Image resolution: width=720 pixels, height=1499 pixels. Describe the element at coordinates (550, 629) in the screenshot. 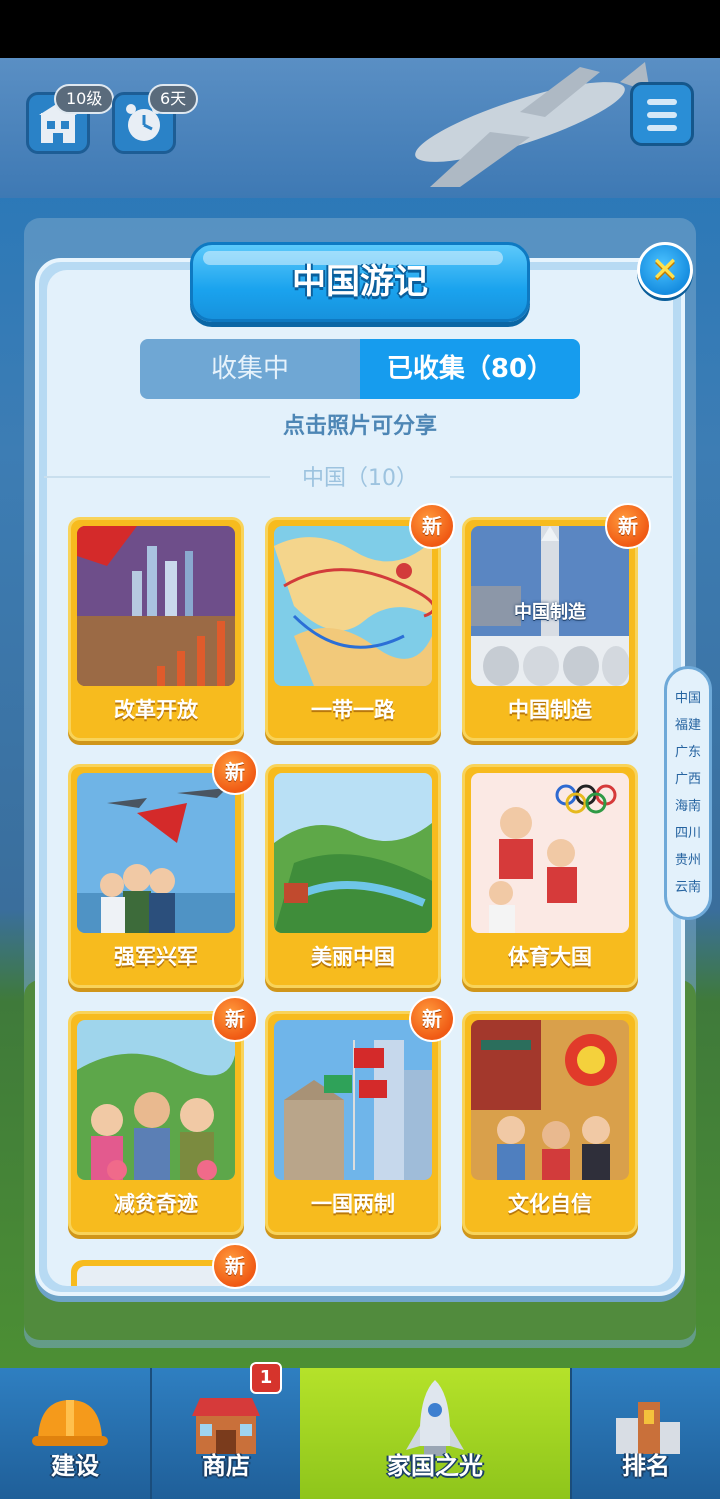

I see `photo-card: 中国制造 中国制造` at that location.